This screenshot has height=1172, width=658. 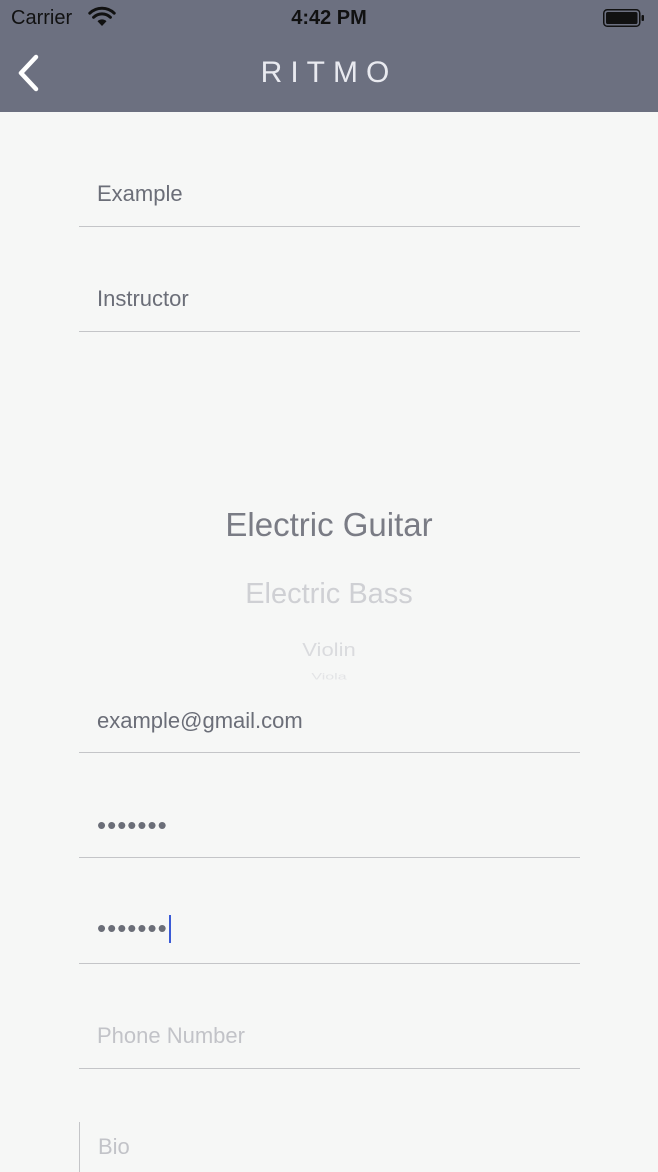 What do you see at coordinates (329, 831) in the screenshot?
I see `password-field: •••••••` at bounding box center [329, 831].